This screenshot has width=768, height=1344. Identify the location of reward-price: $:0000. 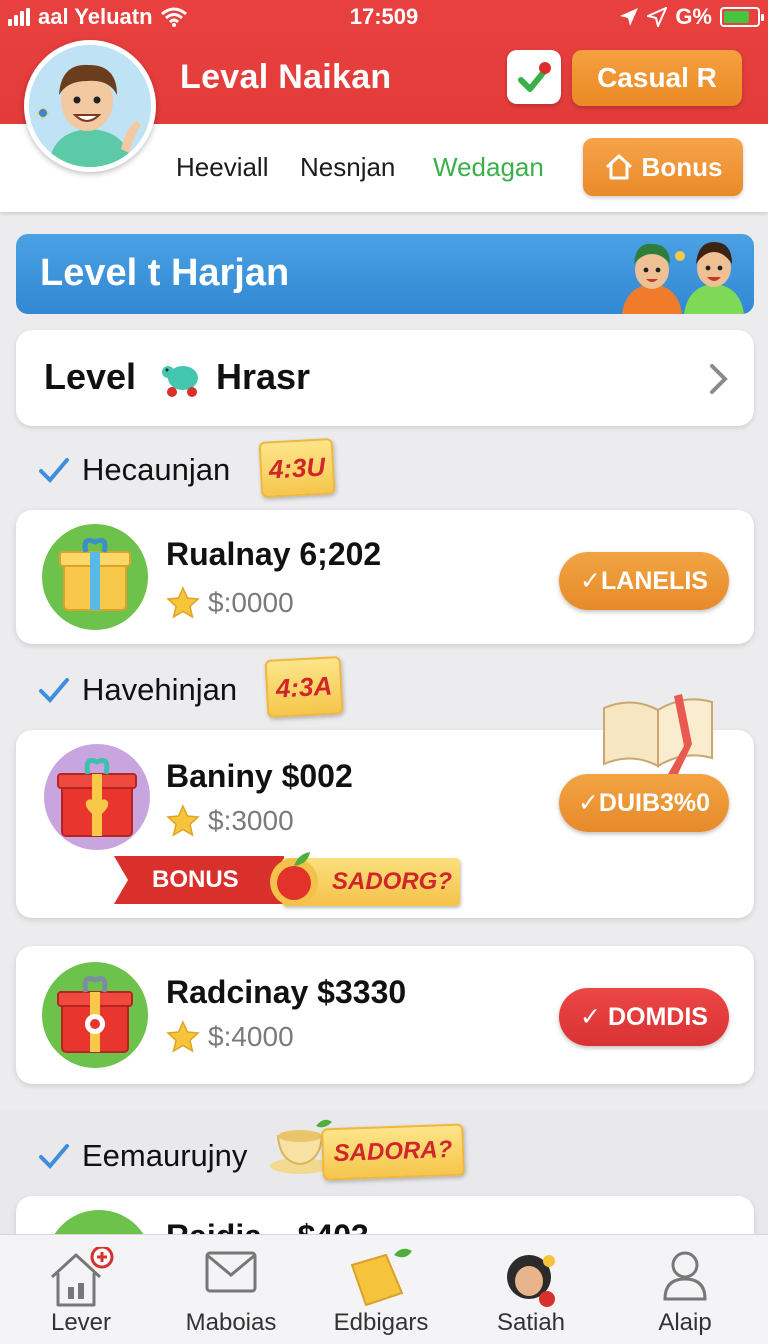
(230, 603).